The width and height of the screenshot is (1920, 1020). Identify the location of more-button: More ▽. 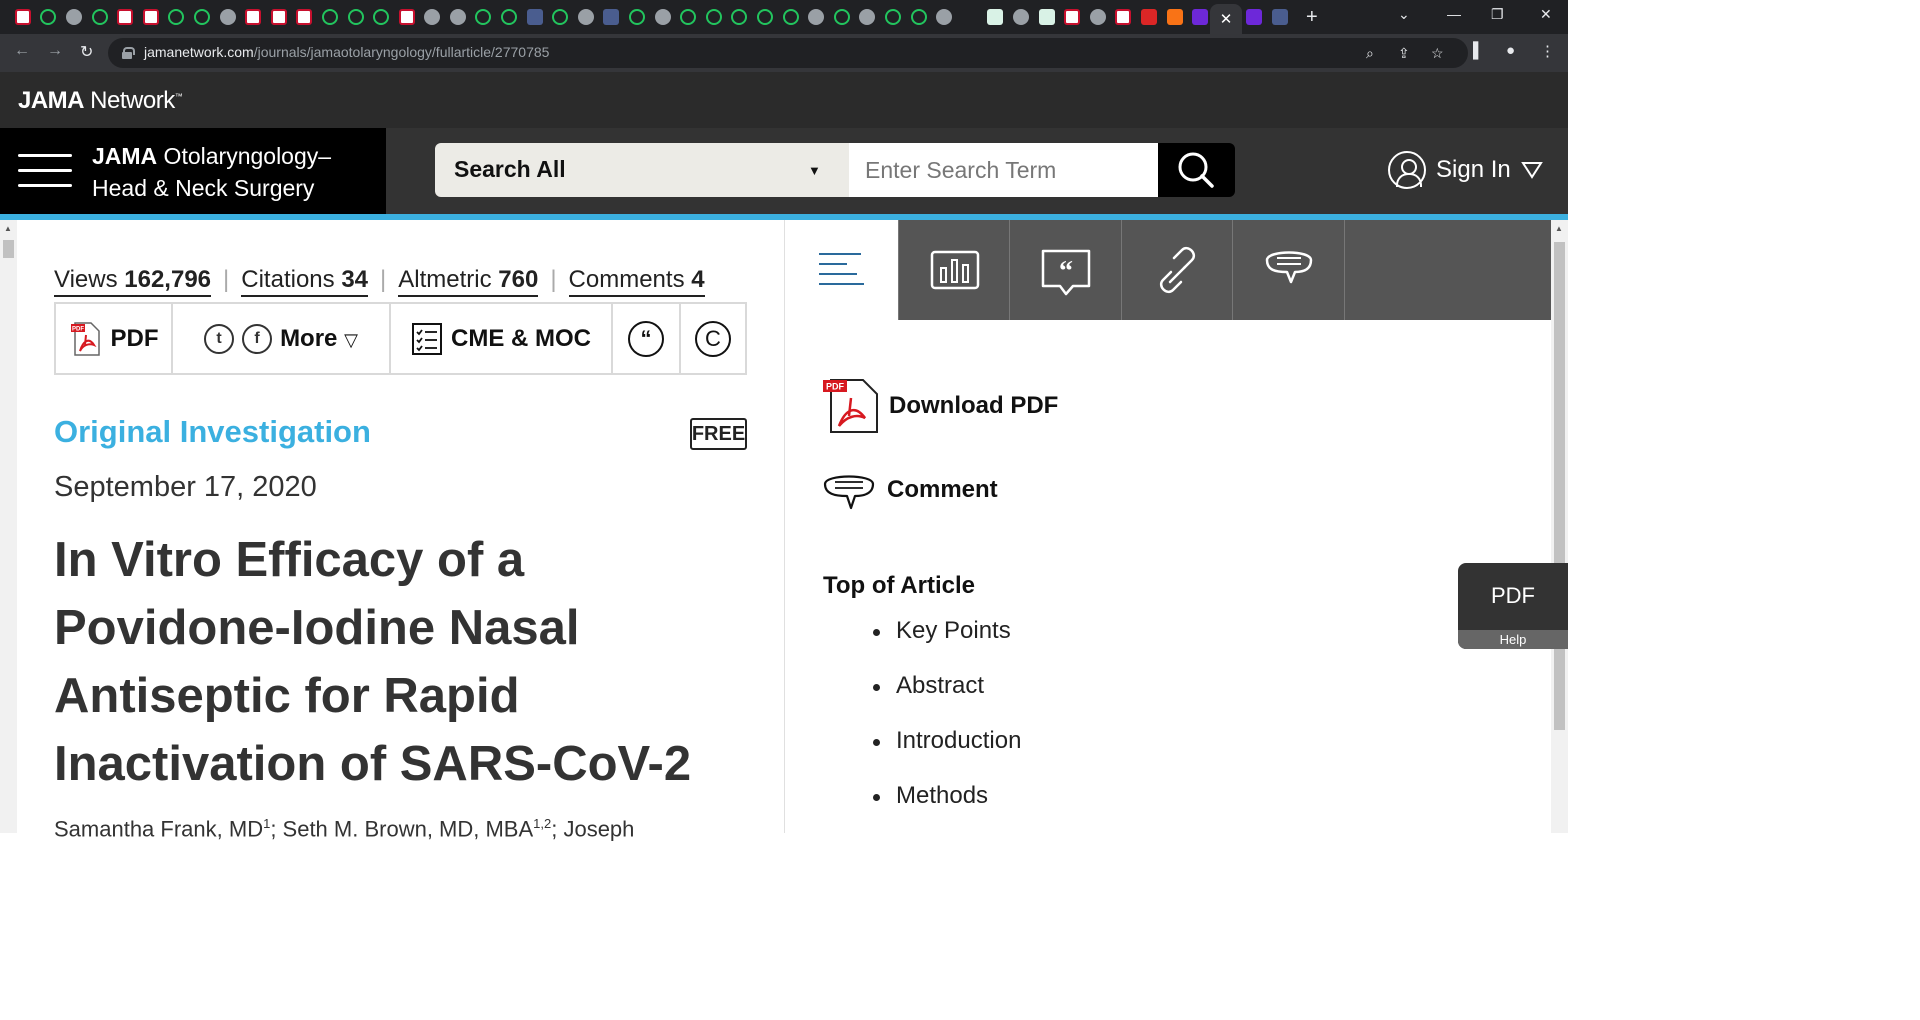
(319, 339).